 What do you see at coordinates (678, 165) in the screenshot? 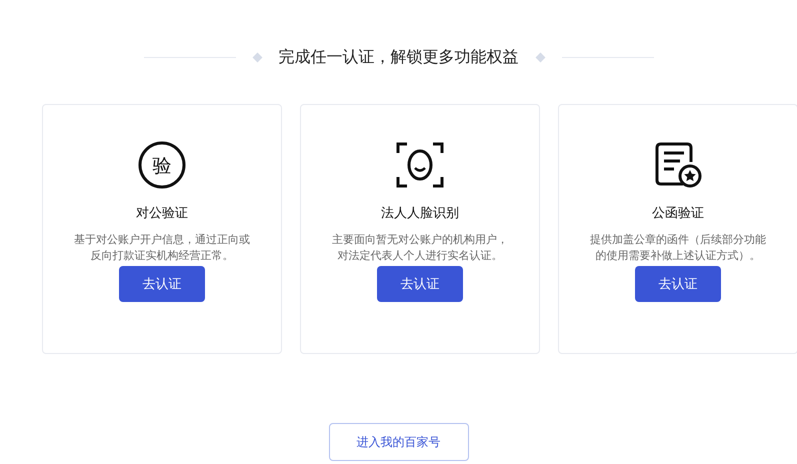
I see `document-star-icon` at bounding box center [678, 165].